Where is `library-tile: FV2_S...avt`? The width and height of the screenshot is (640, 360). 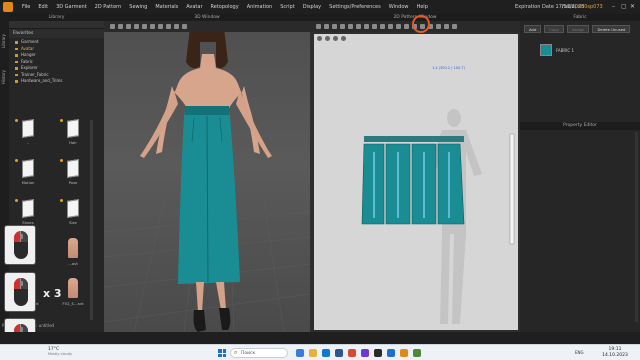 library-tile: FV2_S...avt is located at coordinates (73, 296).